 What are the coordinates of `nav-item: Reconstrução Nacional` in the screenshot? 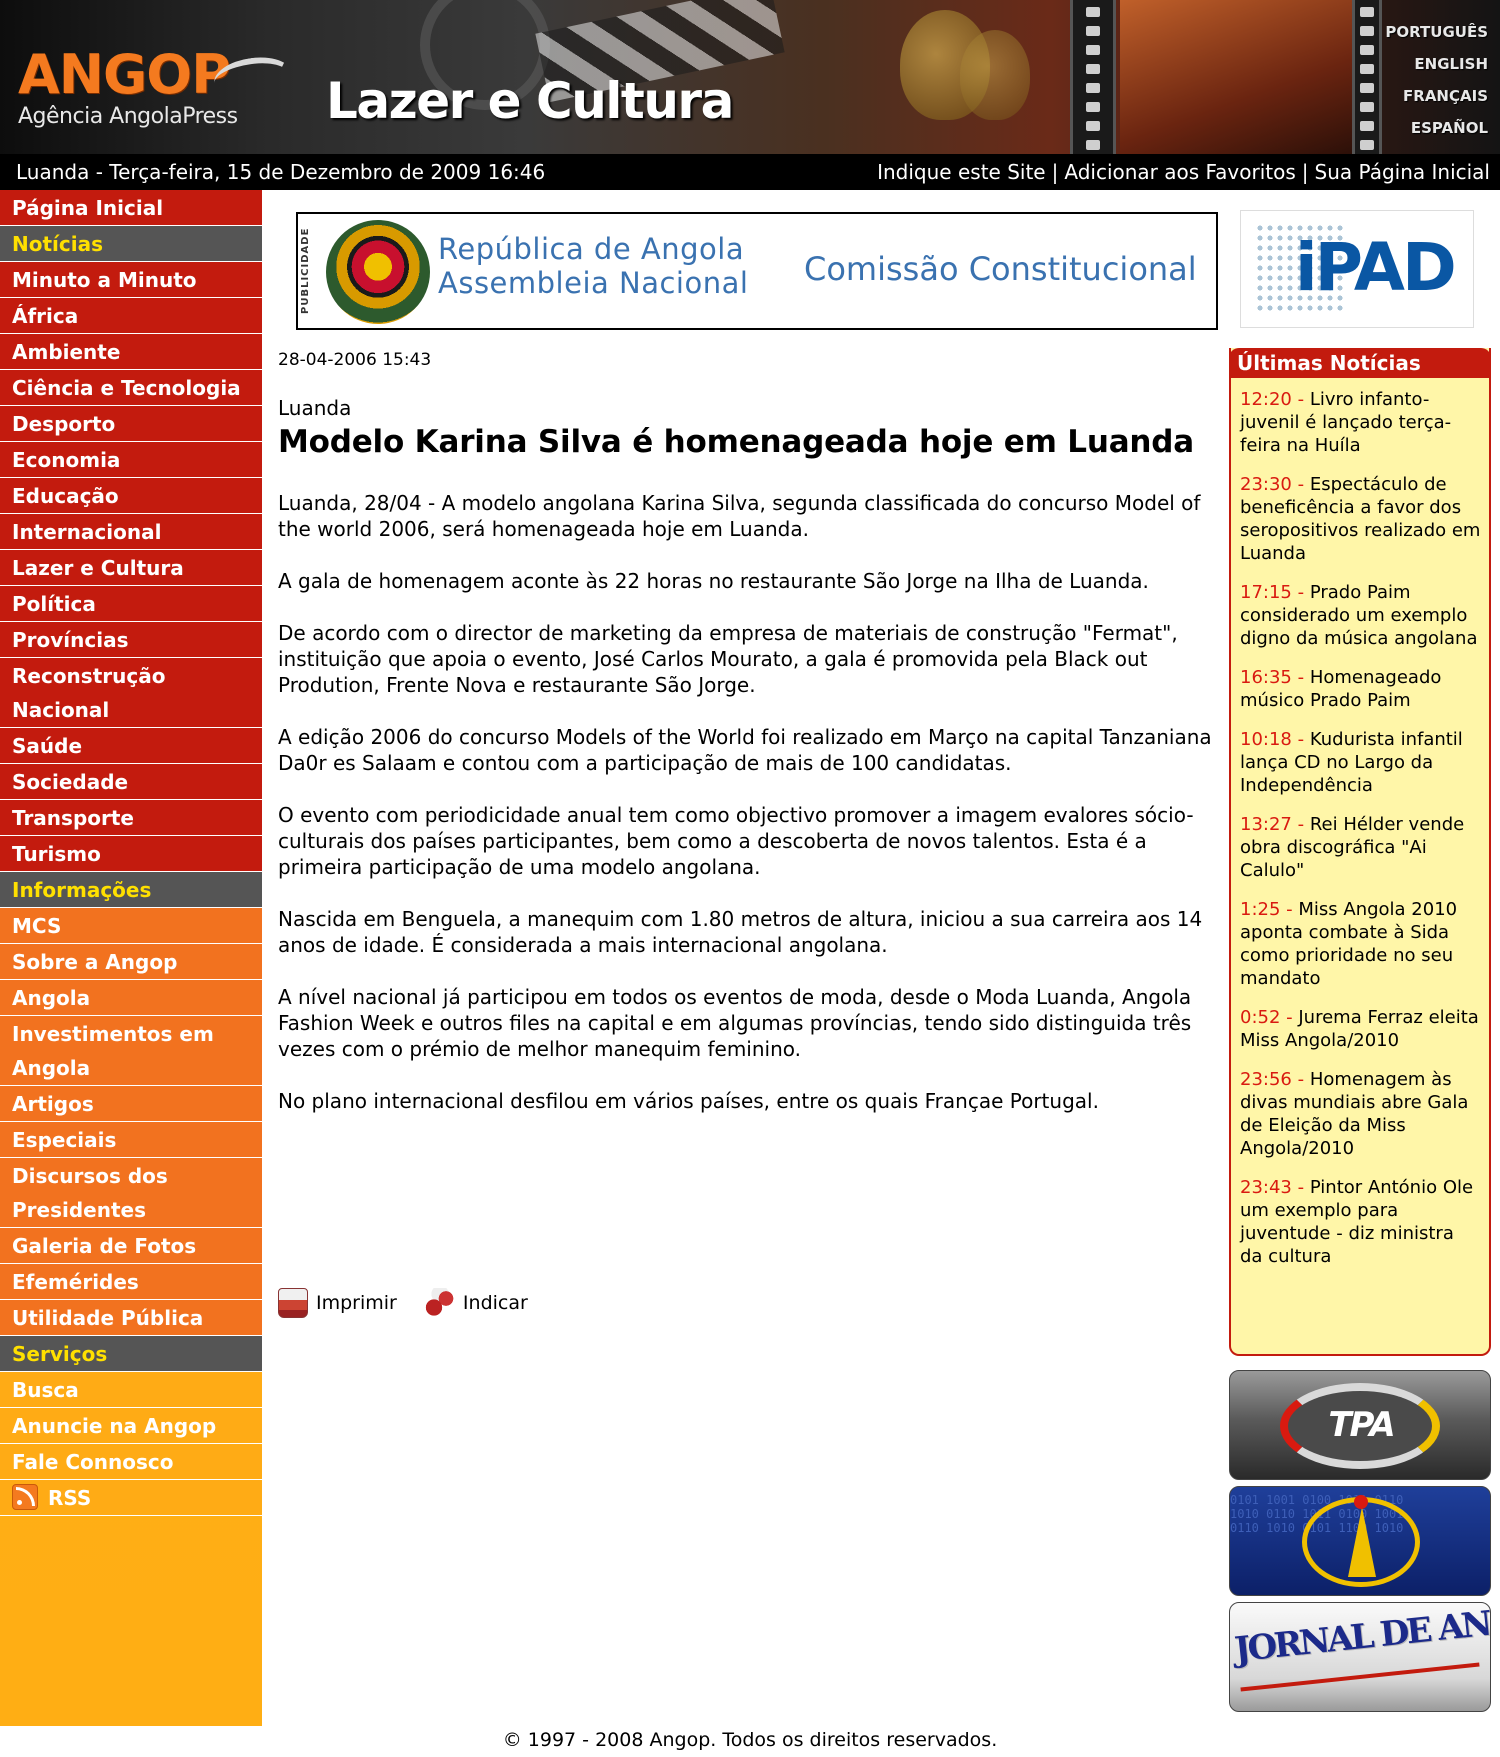 It's located at (131, 693).